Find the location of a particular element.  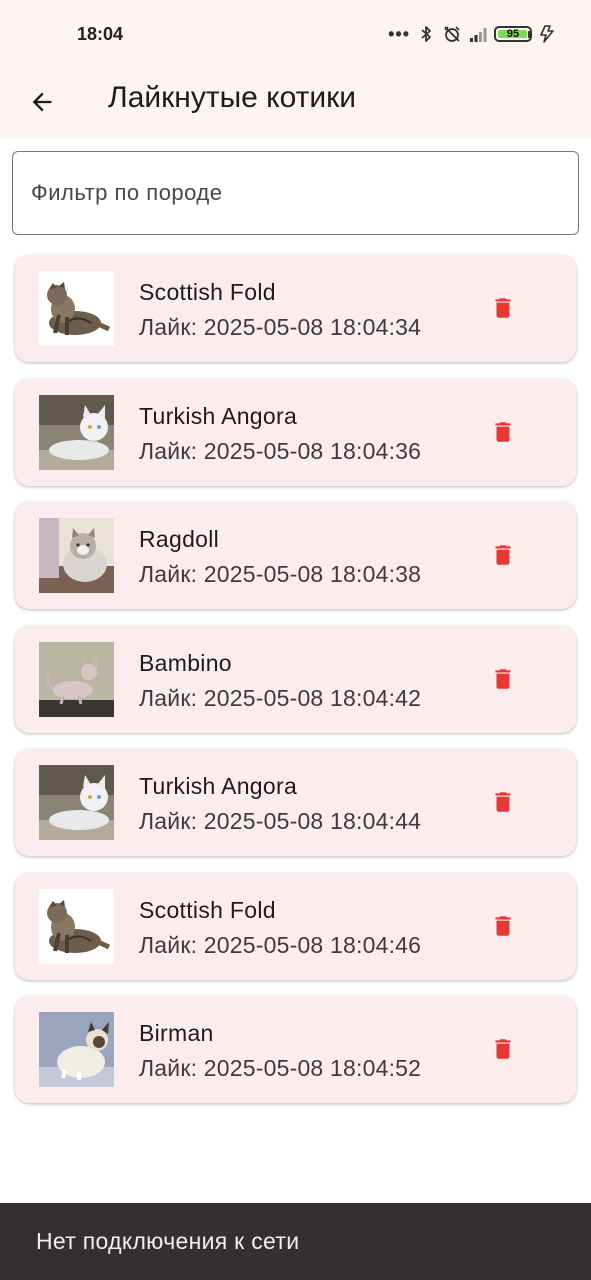

status-icons: ••• 95 is located at coordinates (472, 34).